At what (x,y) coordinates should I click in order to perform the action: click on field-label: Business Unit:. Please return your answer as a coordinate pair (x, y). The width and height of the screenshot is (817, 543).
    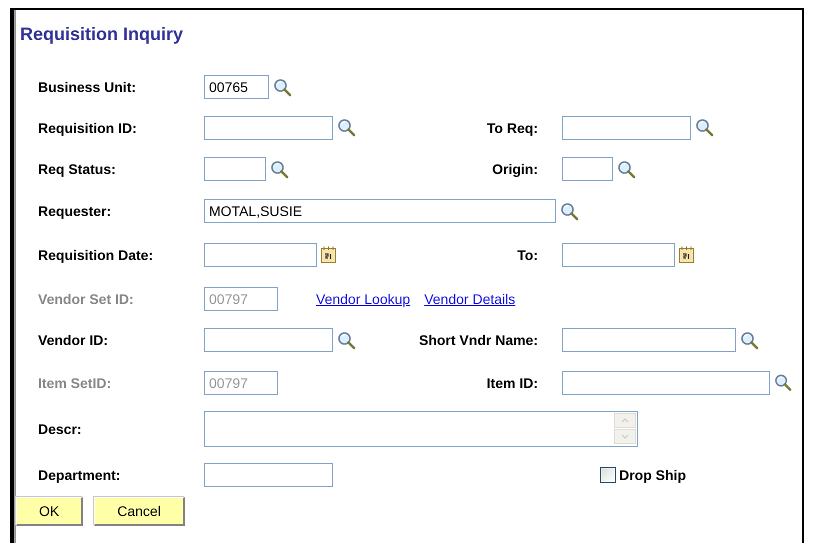
    Looking at the image, I should click on (88, 87).